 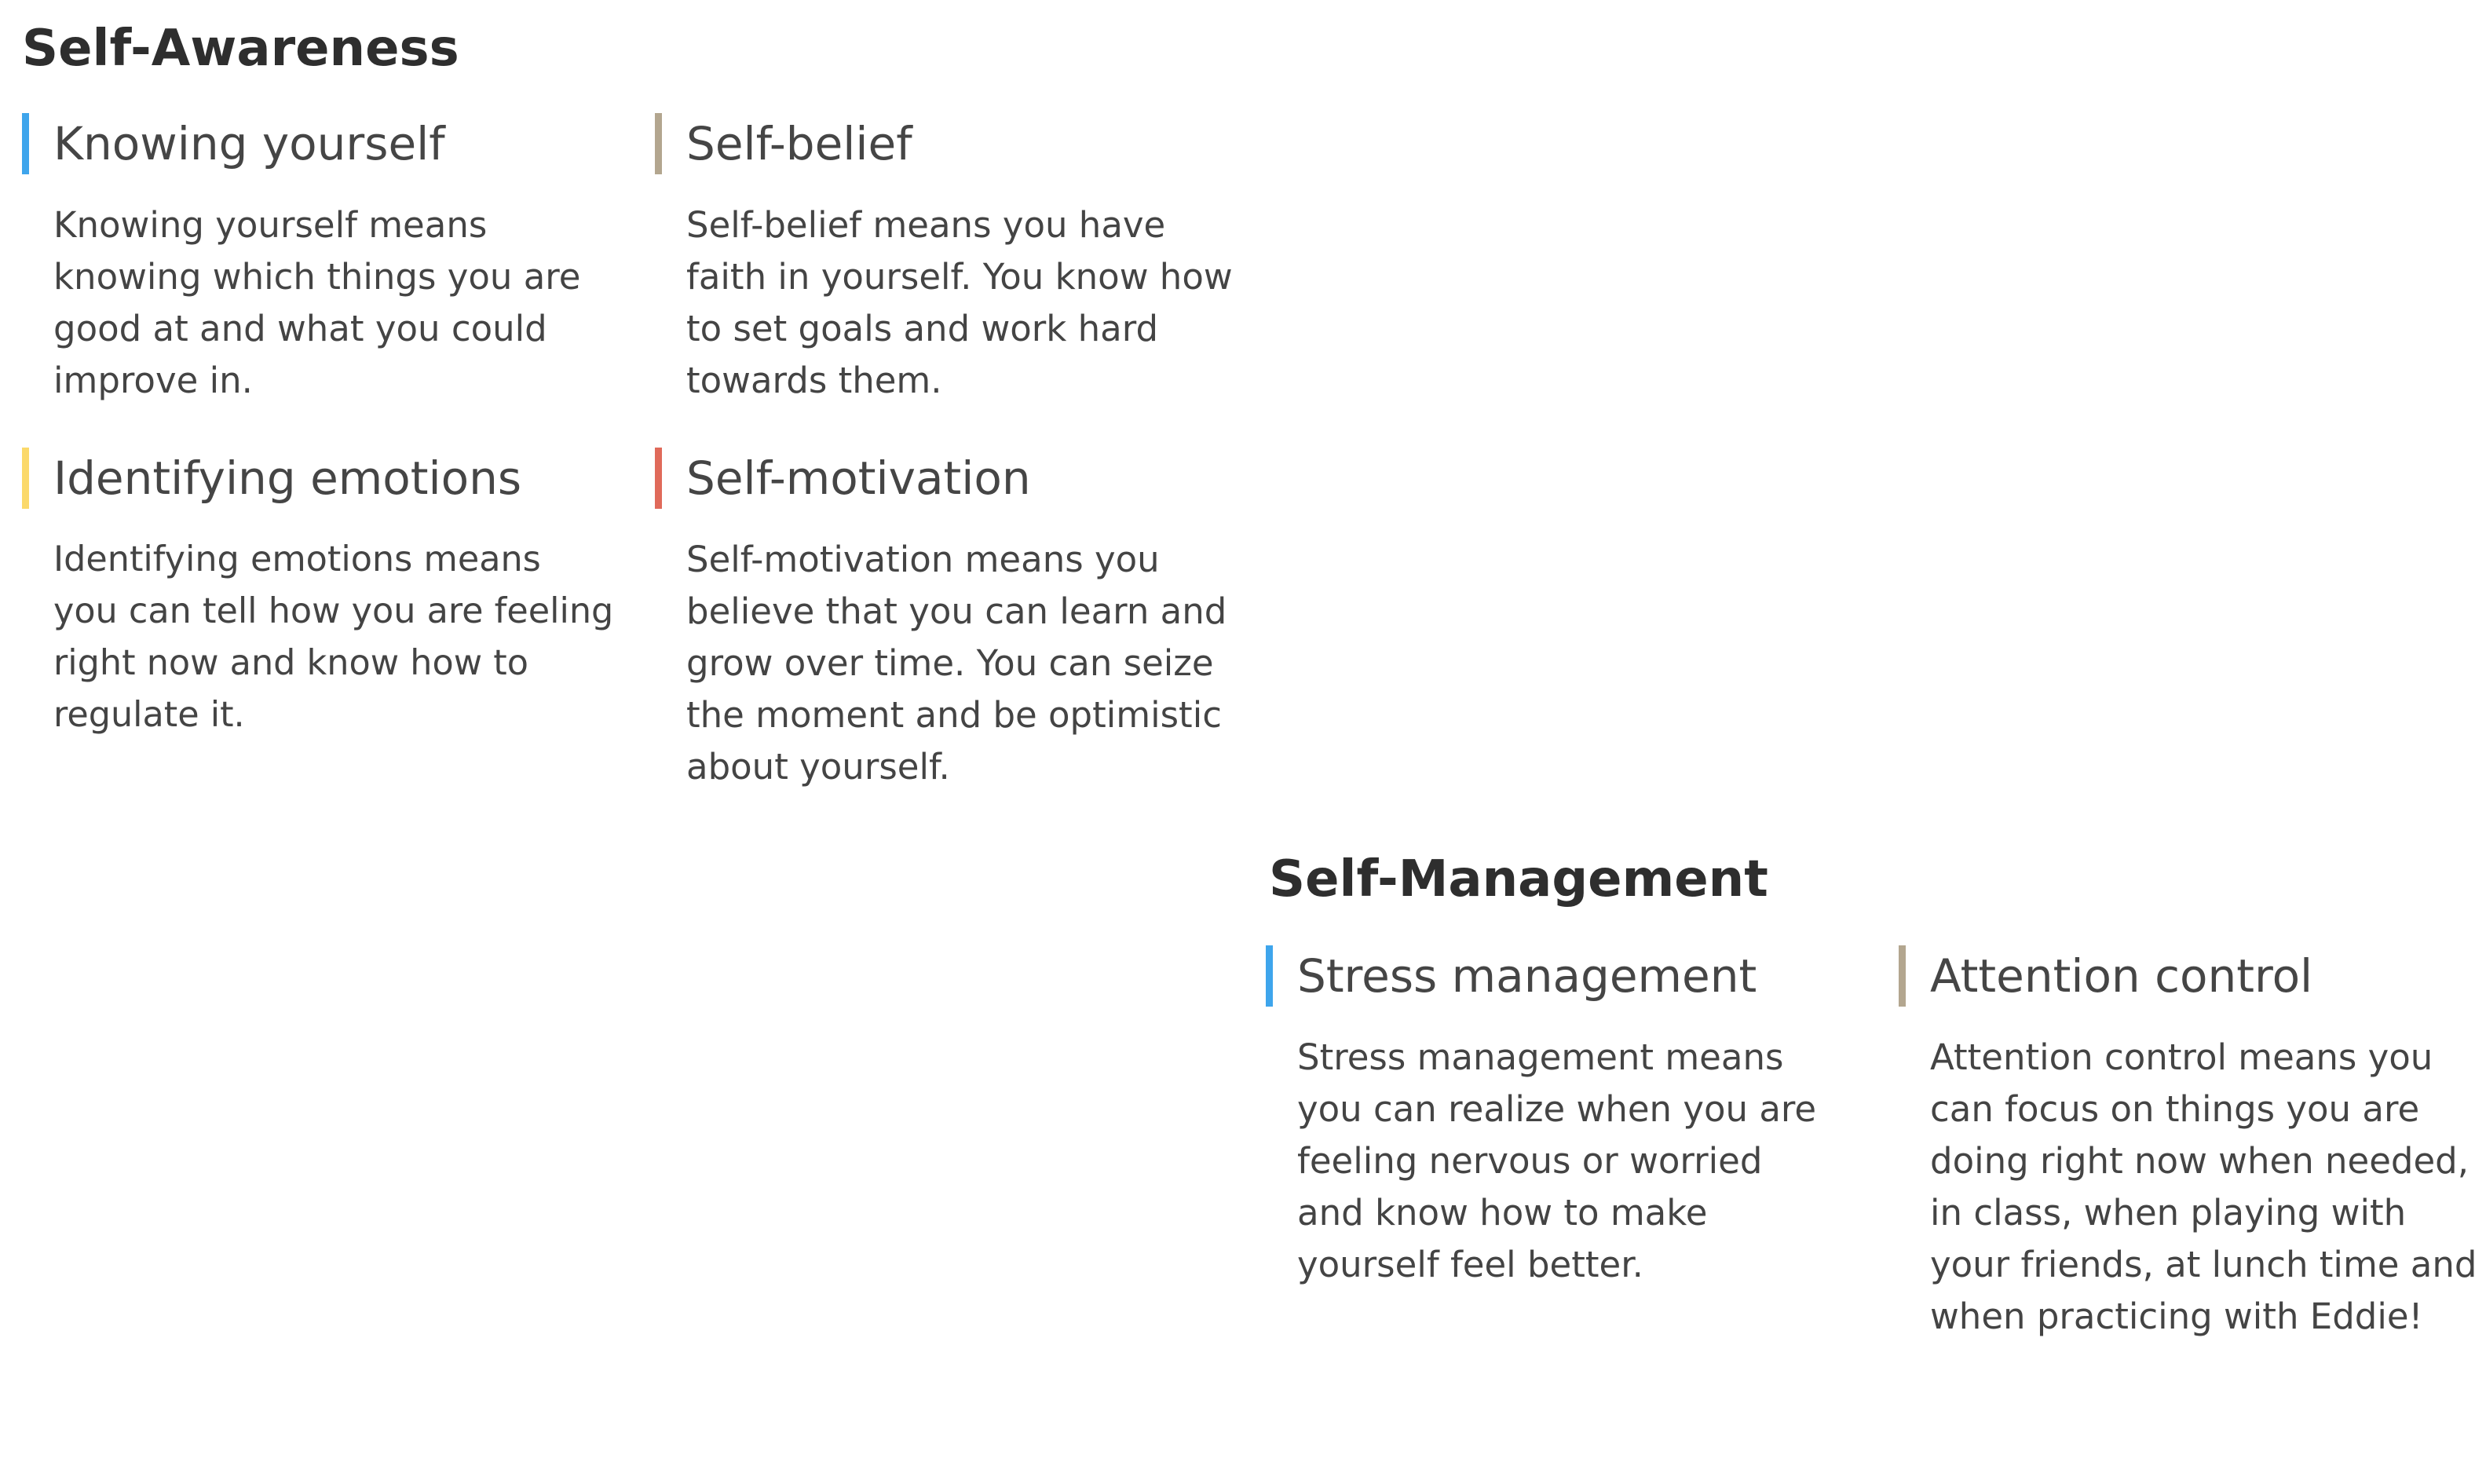 What do you see at coordinates (1527, 976) in the screenshot?
I see `card-title: Stress management` at bounding box center [1527, 976].